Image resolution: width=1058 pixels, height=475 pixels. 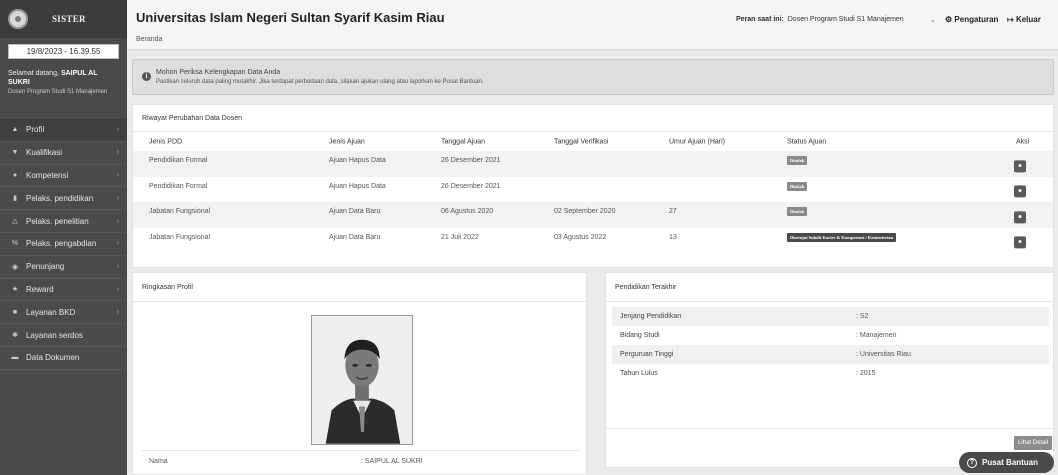 I want to click on chevron-down-icon: ⌄, so click(x=933, y=20).